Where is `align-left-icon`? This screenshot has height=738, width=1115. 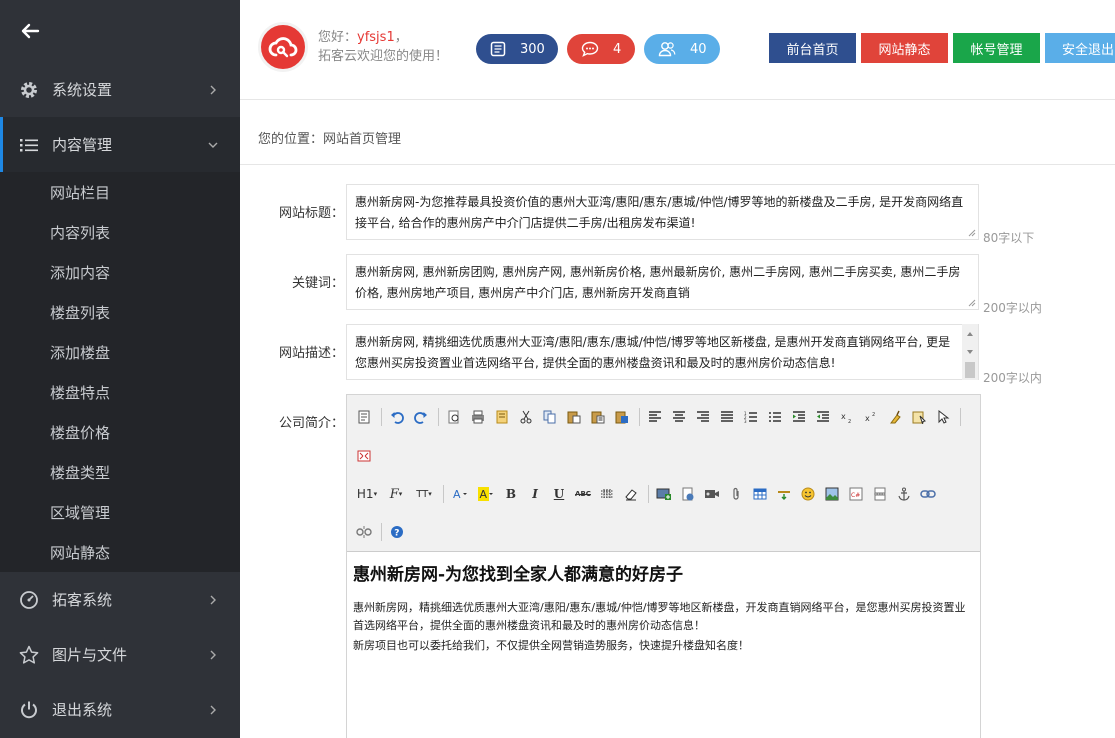 align-left-icon is located at coordinates (655, 417).